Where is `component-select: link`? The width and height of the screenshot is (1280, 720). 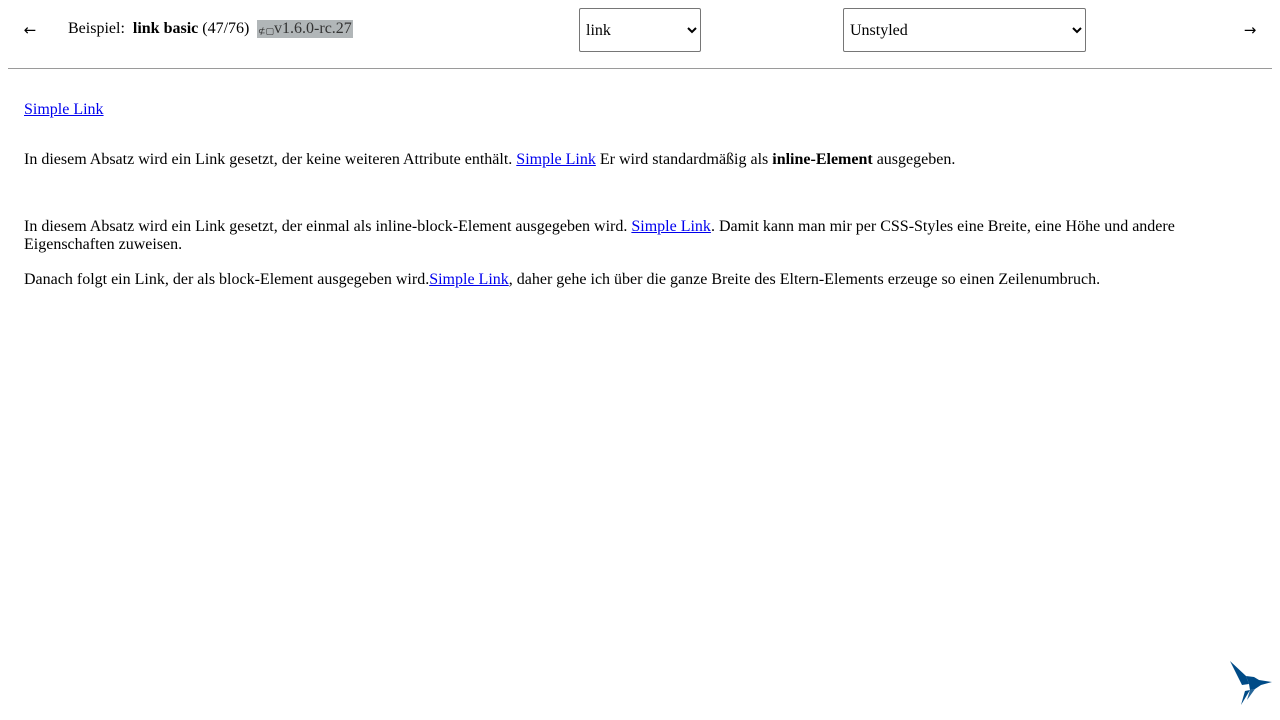
component-select: link is located at coordinates (640, 30).